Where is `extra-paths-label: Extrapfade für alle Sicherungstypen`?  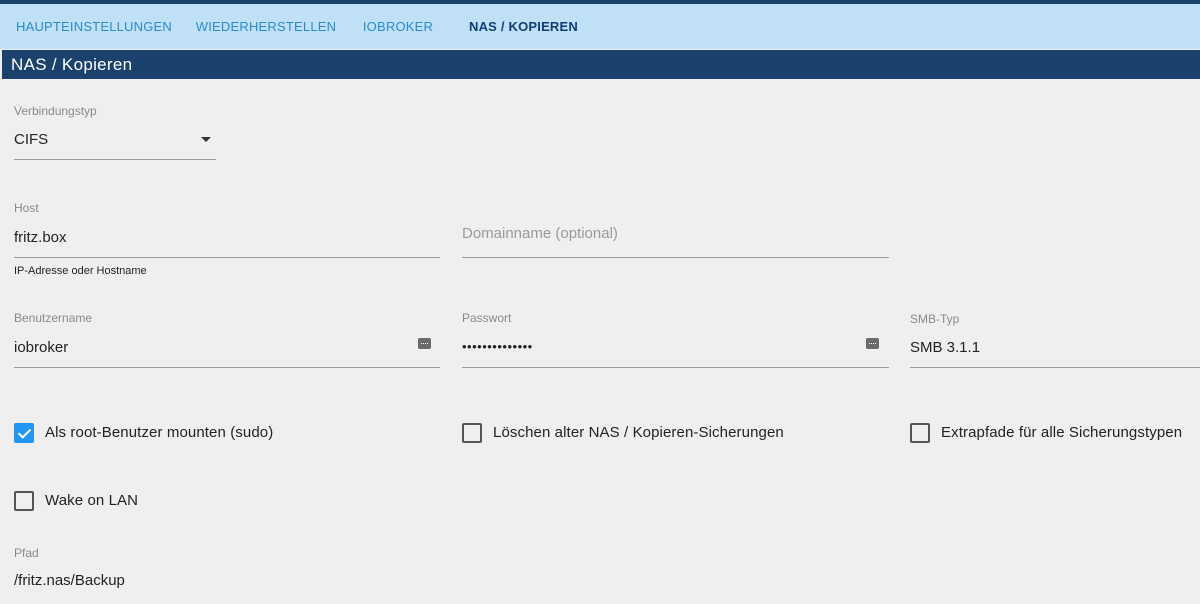
extra-paths-label: Extrapfade für alle Sicherungstypen is located at coordinates (1061, 432).